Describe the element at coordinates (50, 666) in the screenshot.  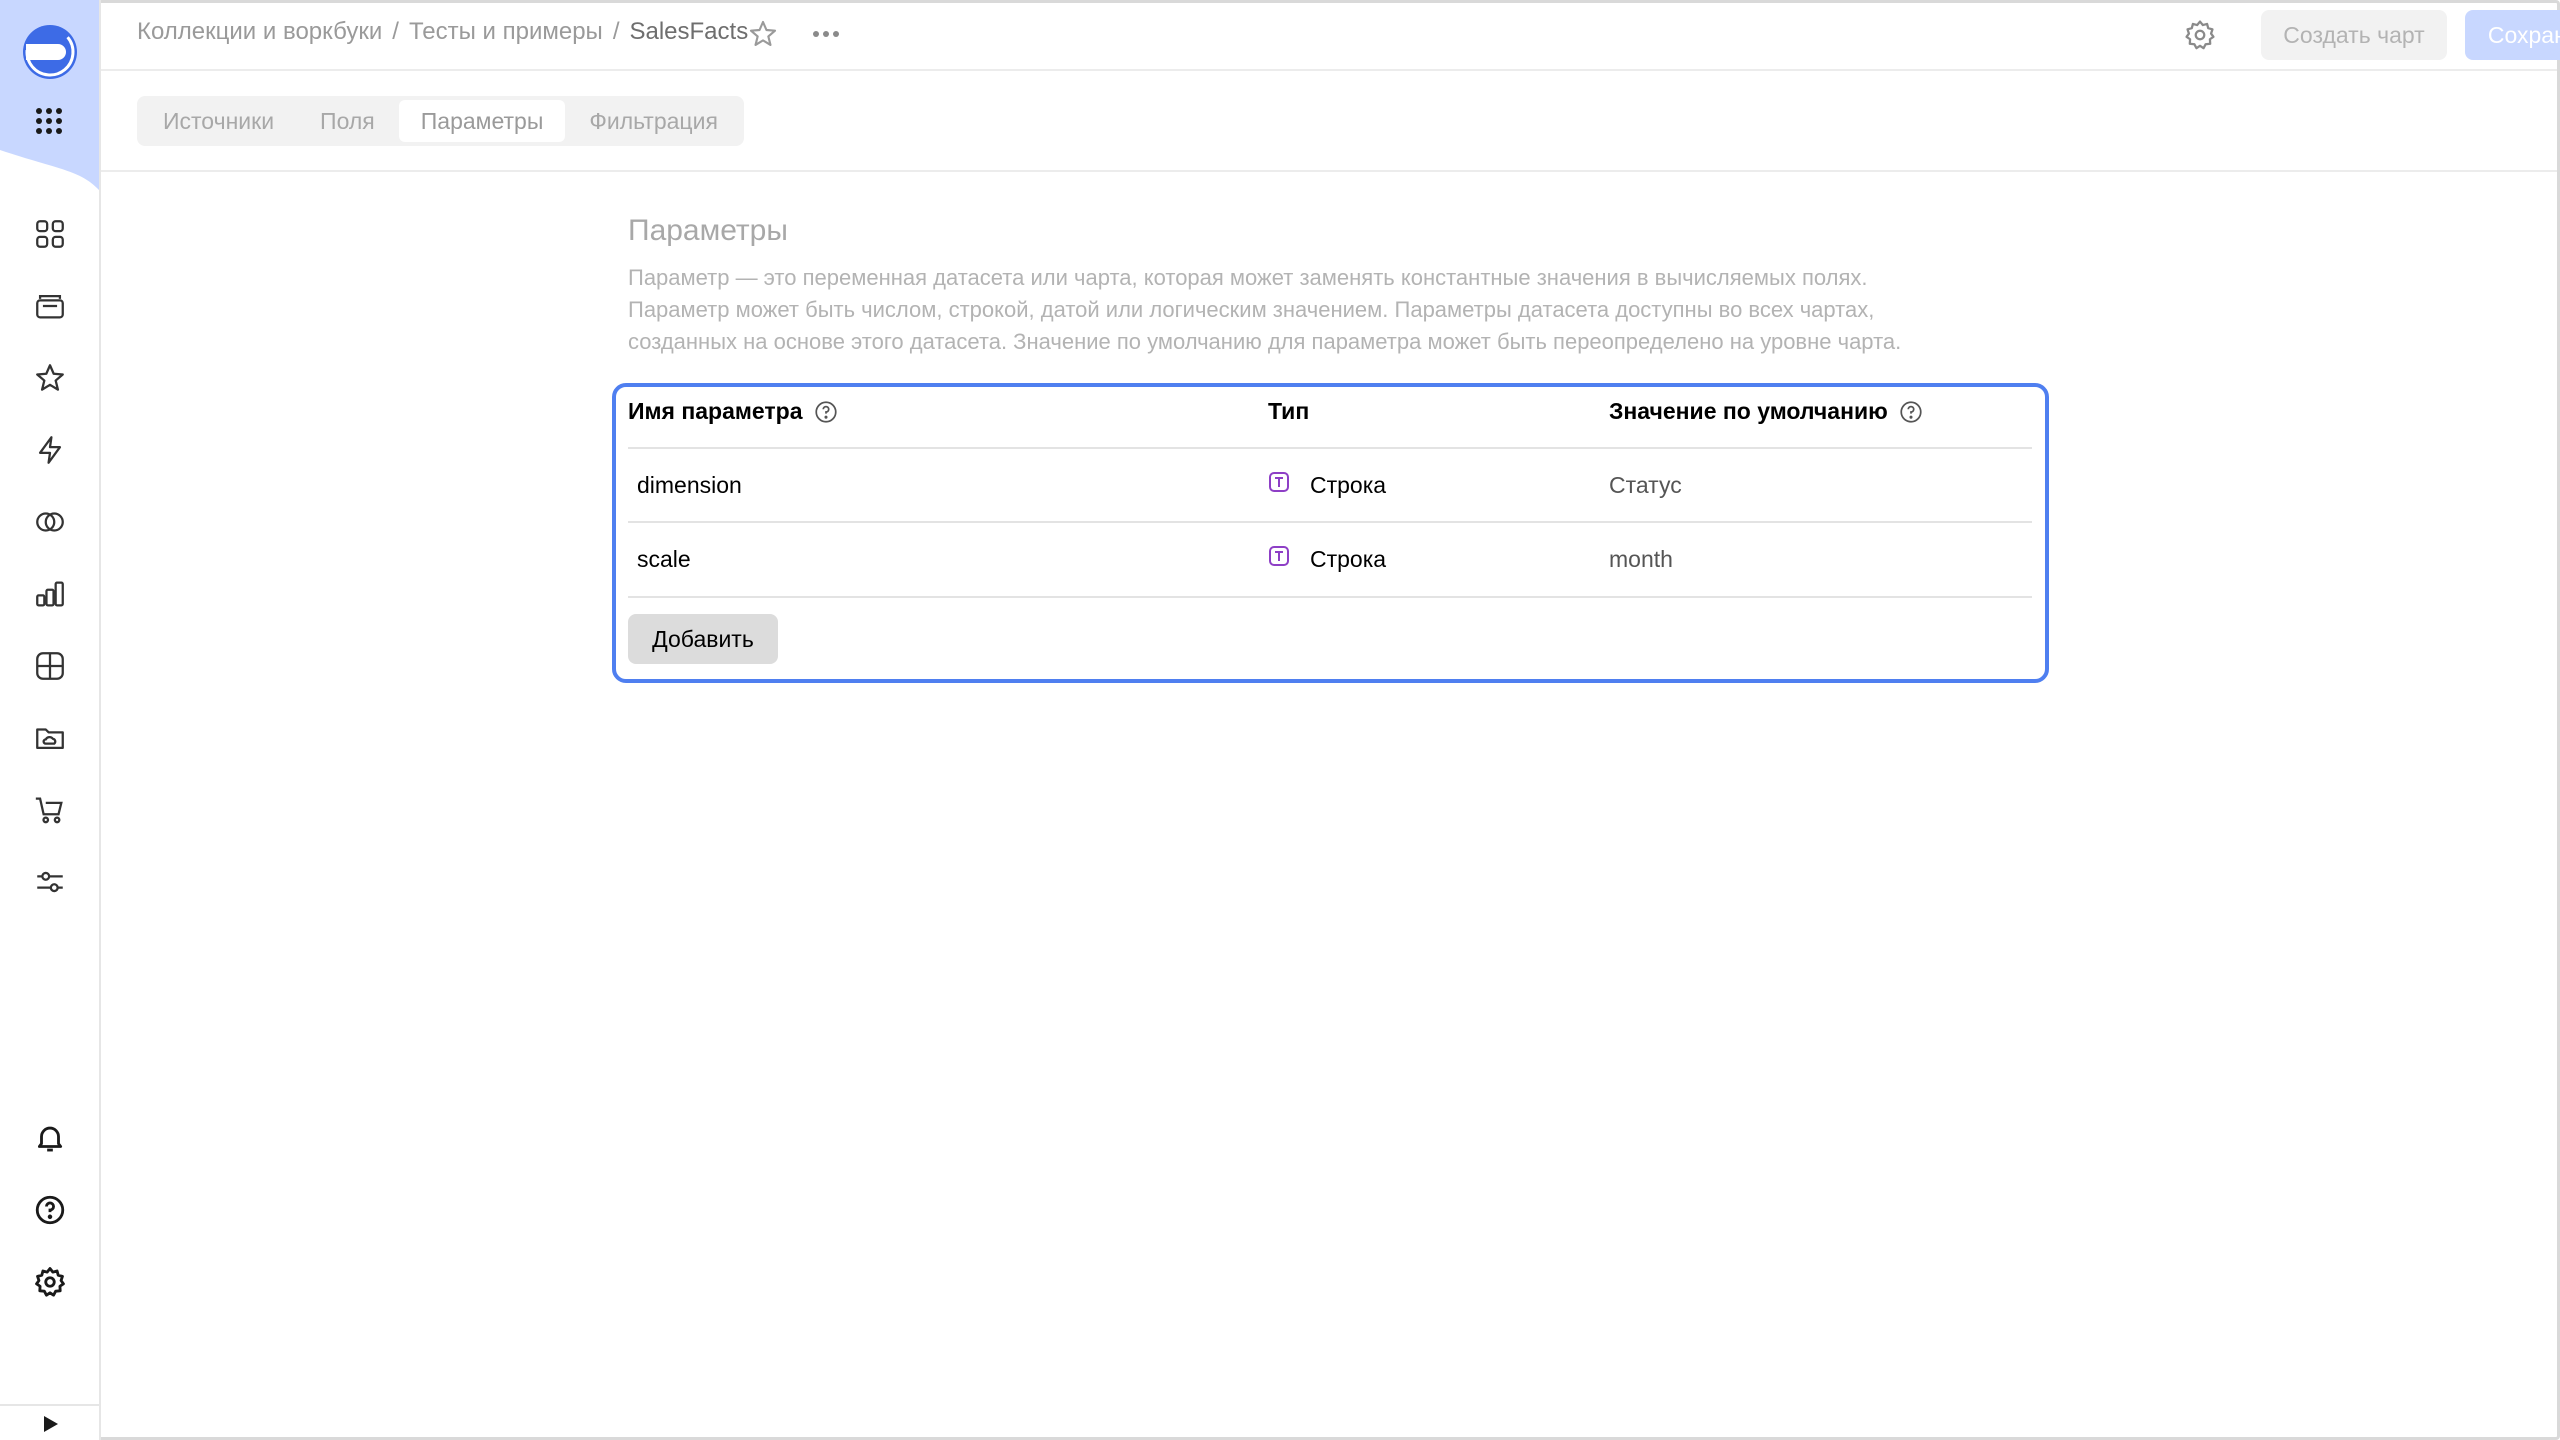
I see `grid-icon` at that location.